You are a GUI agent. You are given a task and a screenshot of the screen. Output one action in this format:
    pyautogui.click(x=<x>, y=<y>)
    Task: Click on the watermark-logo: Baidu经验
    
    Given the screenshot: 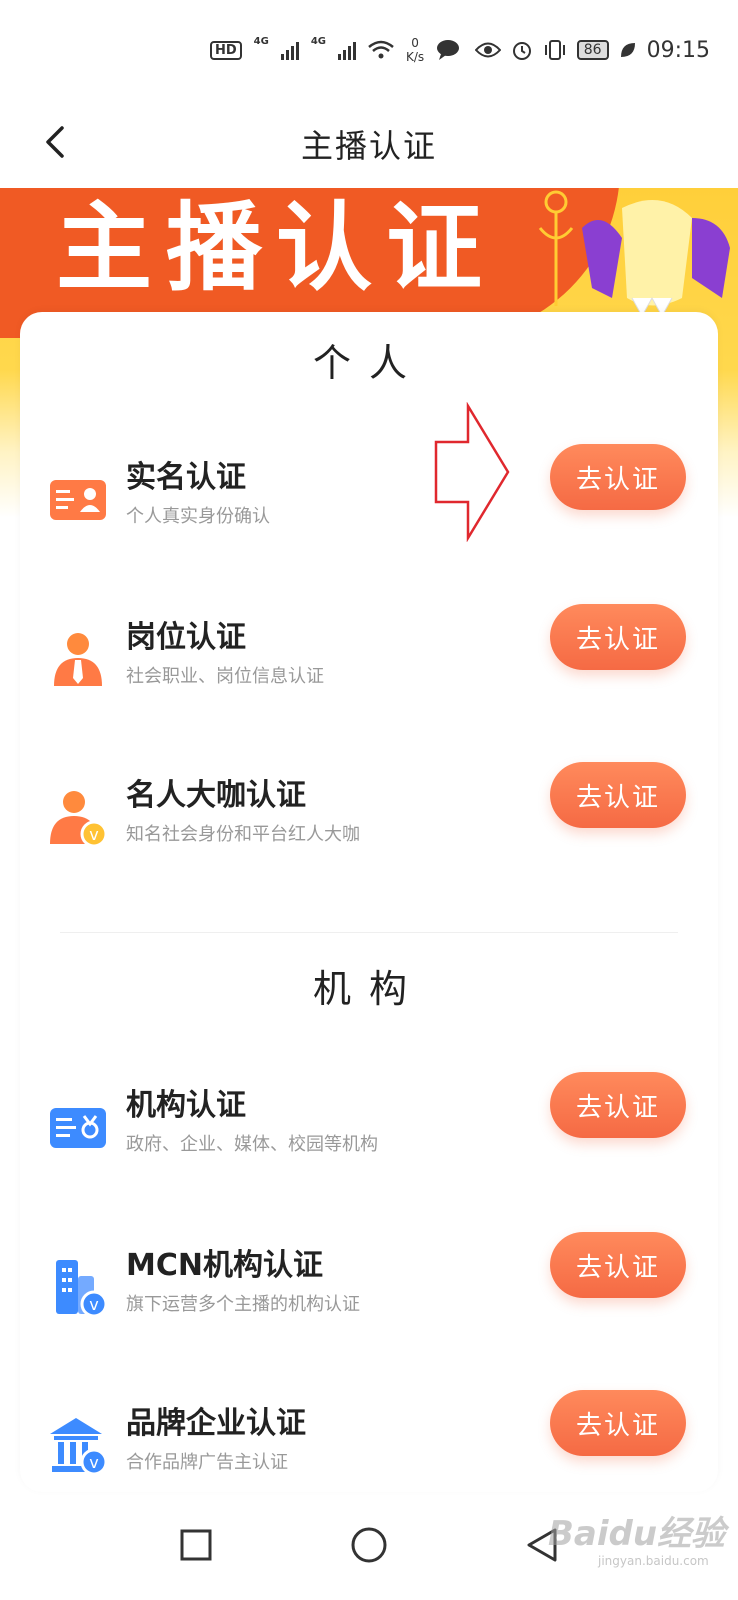 What is the action you would take?
    pyautogui.click(x=637, y=1534)
    